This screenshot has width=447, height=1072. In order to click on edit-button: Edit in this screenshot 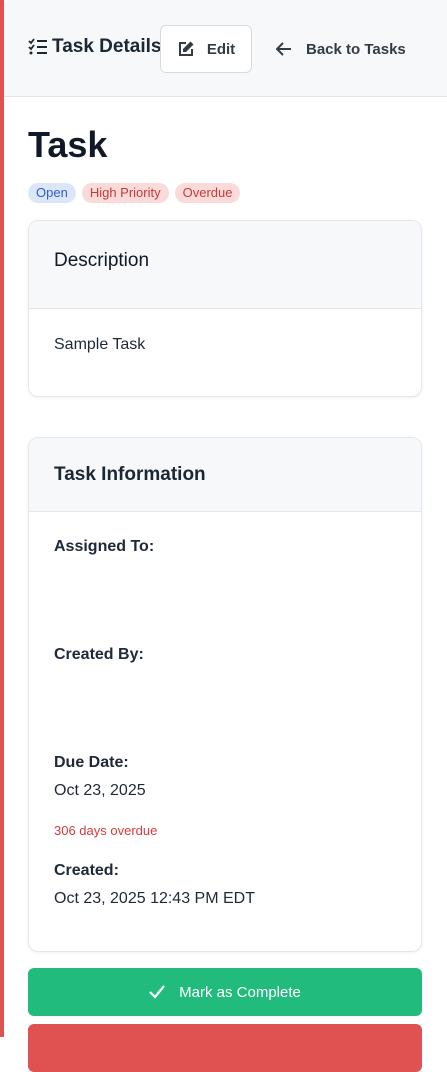, I will do `click(206, 49)`.